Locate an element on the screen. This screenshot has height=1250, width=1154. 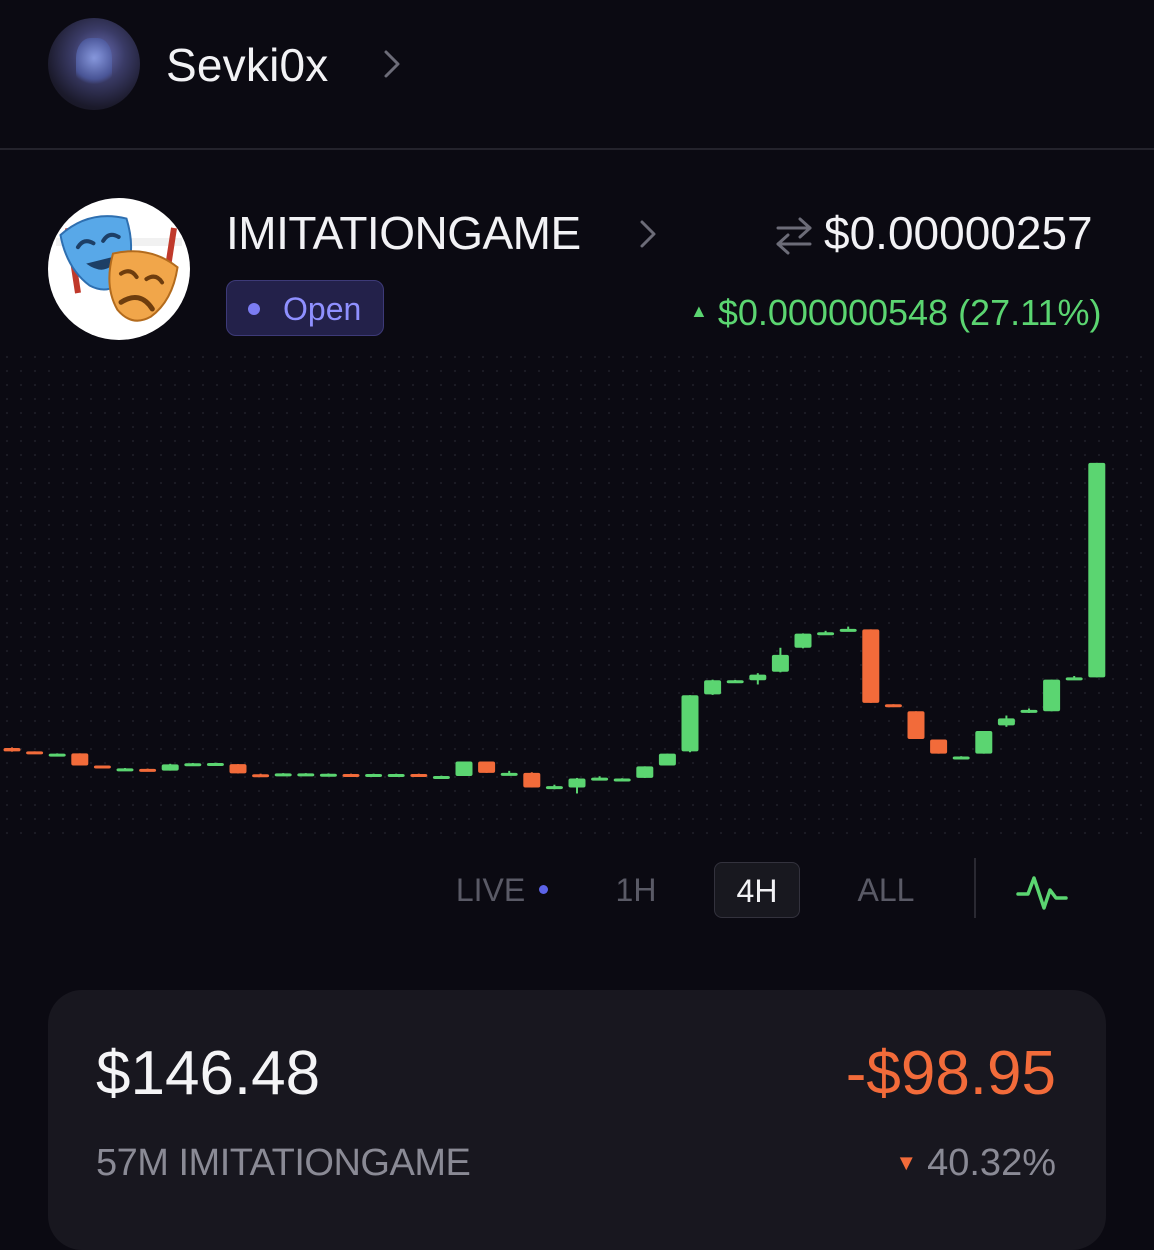
position-holding: 57M IMITATIONGAME is located at coordinates (283, 1163).